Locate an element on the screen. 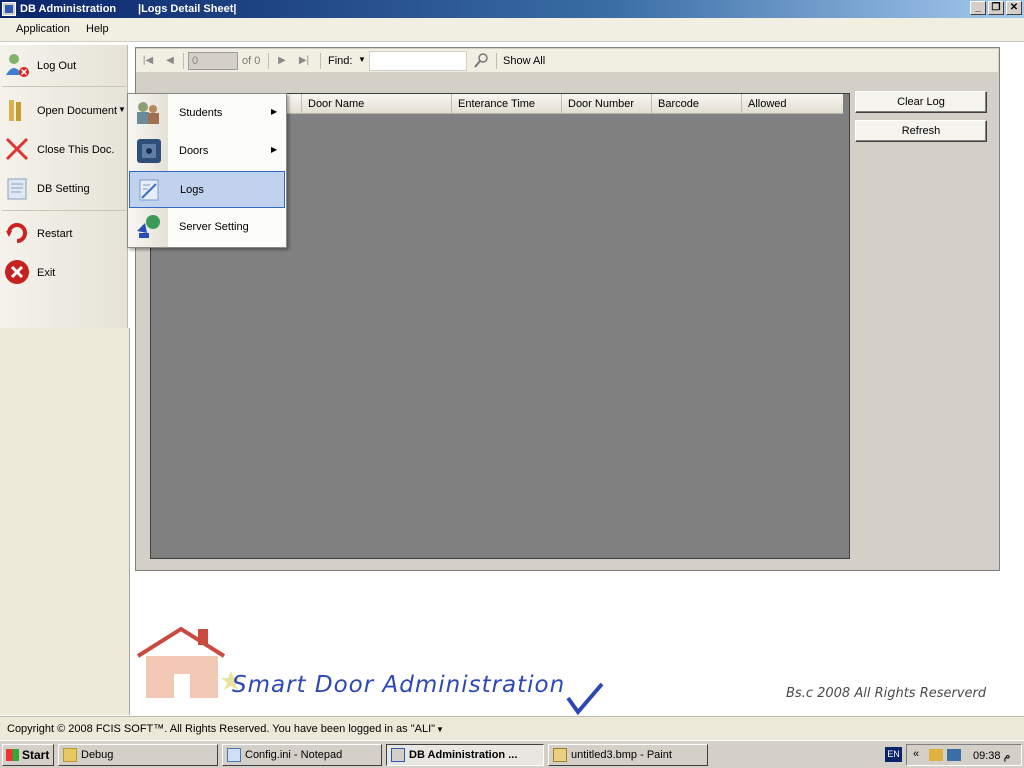  restore-button: ❐ is located at coordinates (996, 8).